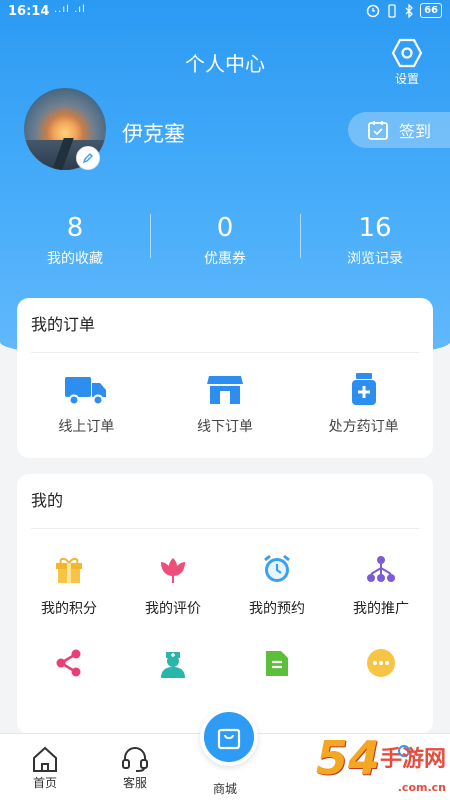 The image size is (450, 800). I want to click on status-bar: 16:14 ..ıl .ıl 66, so click(225, 12).